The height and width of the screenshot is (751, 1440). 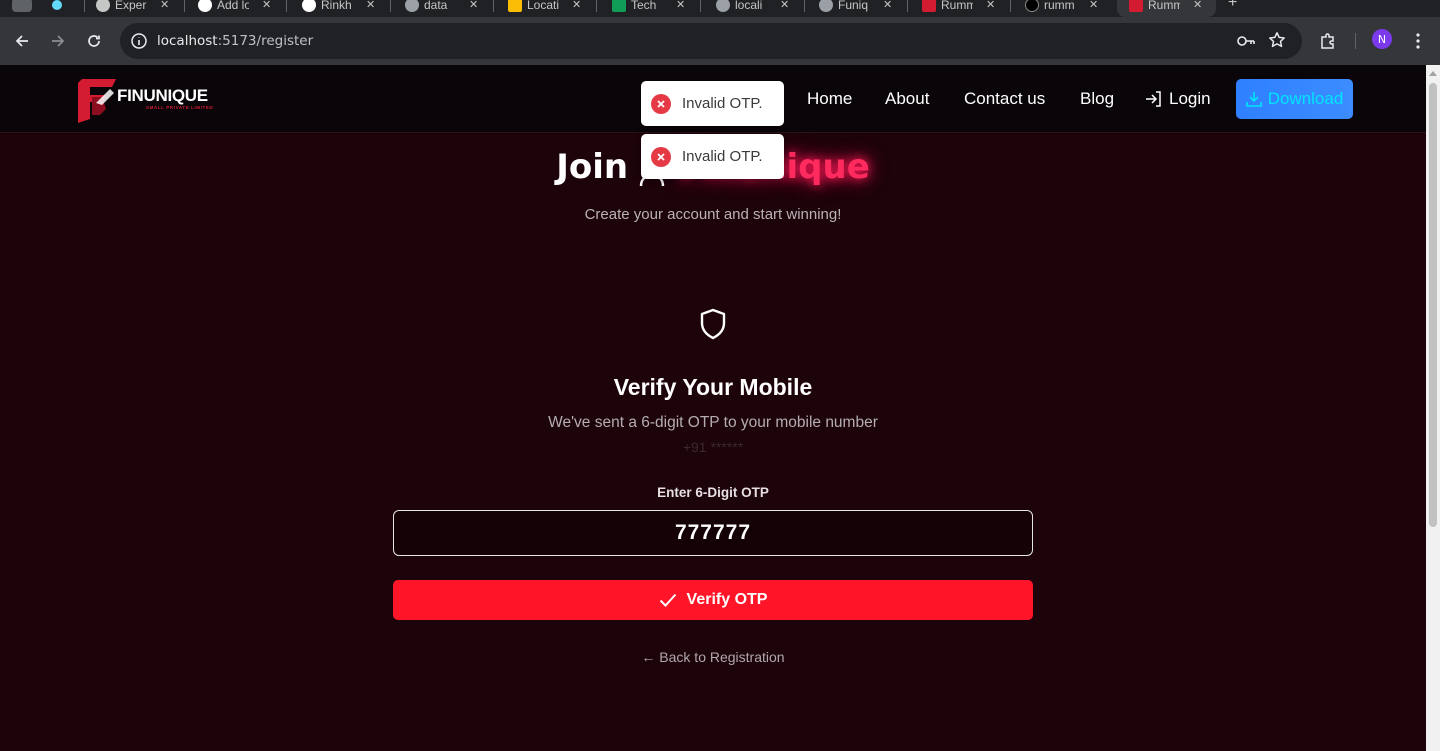 What do you see at coordinates (139, 41) in the screenshot?
I see `site-info-icon` at bounding box center [139, 41].